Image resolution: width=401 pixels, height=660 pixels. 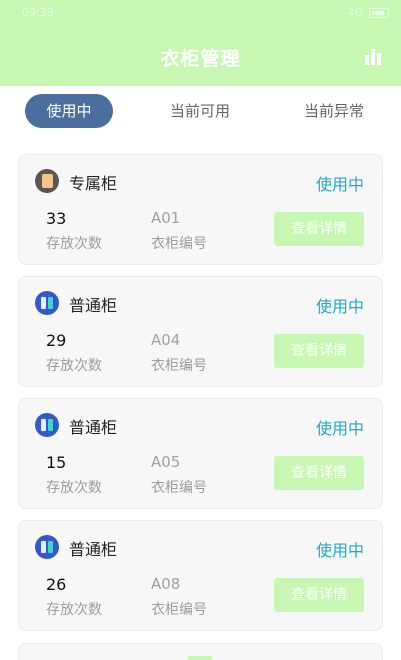 What do you see at coordinates (200, 658) in the screenshot?
I see `scroll-indicator` at bounding box center [200, 658].